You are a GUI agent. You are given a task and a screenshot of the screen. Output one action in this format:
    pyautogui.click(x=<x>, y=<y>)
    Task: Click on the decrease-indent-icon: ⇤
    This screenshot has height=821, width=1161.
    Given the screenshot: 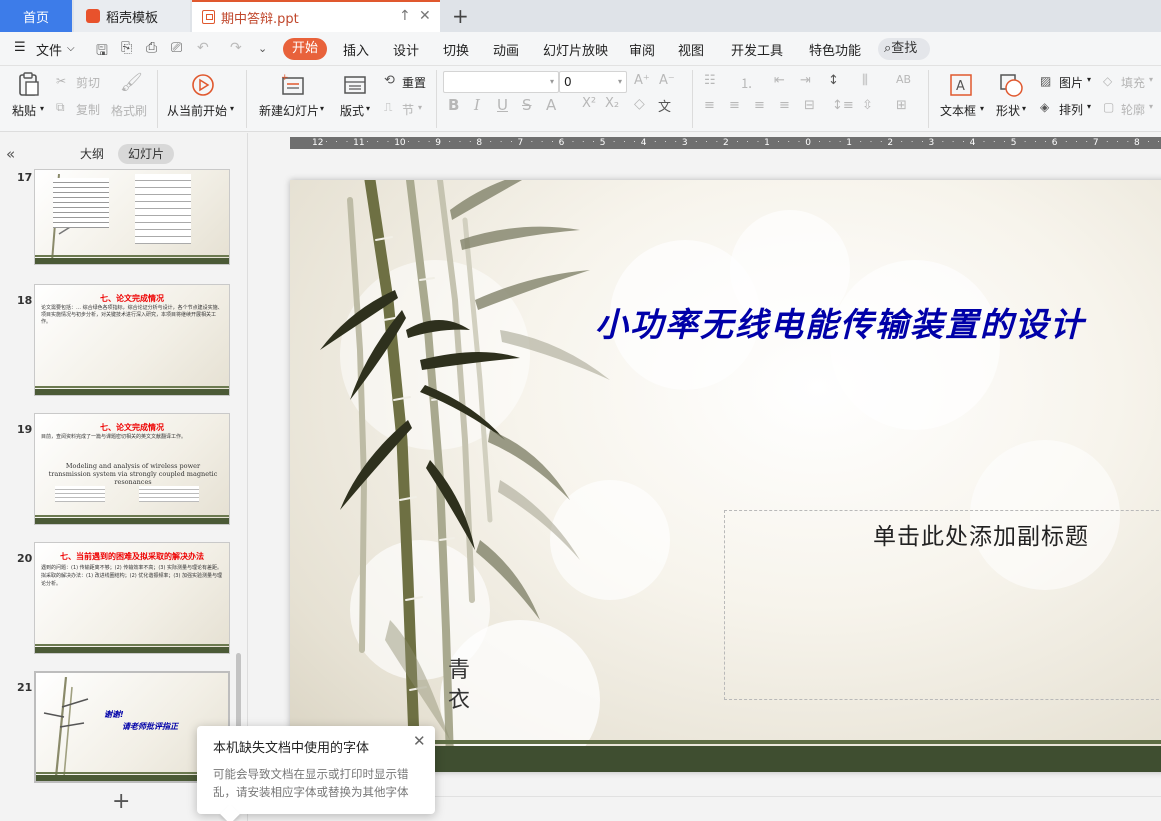 What is the action you would take?
    pyautogui.click(x=779, y=80)
    